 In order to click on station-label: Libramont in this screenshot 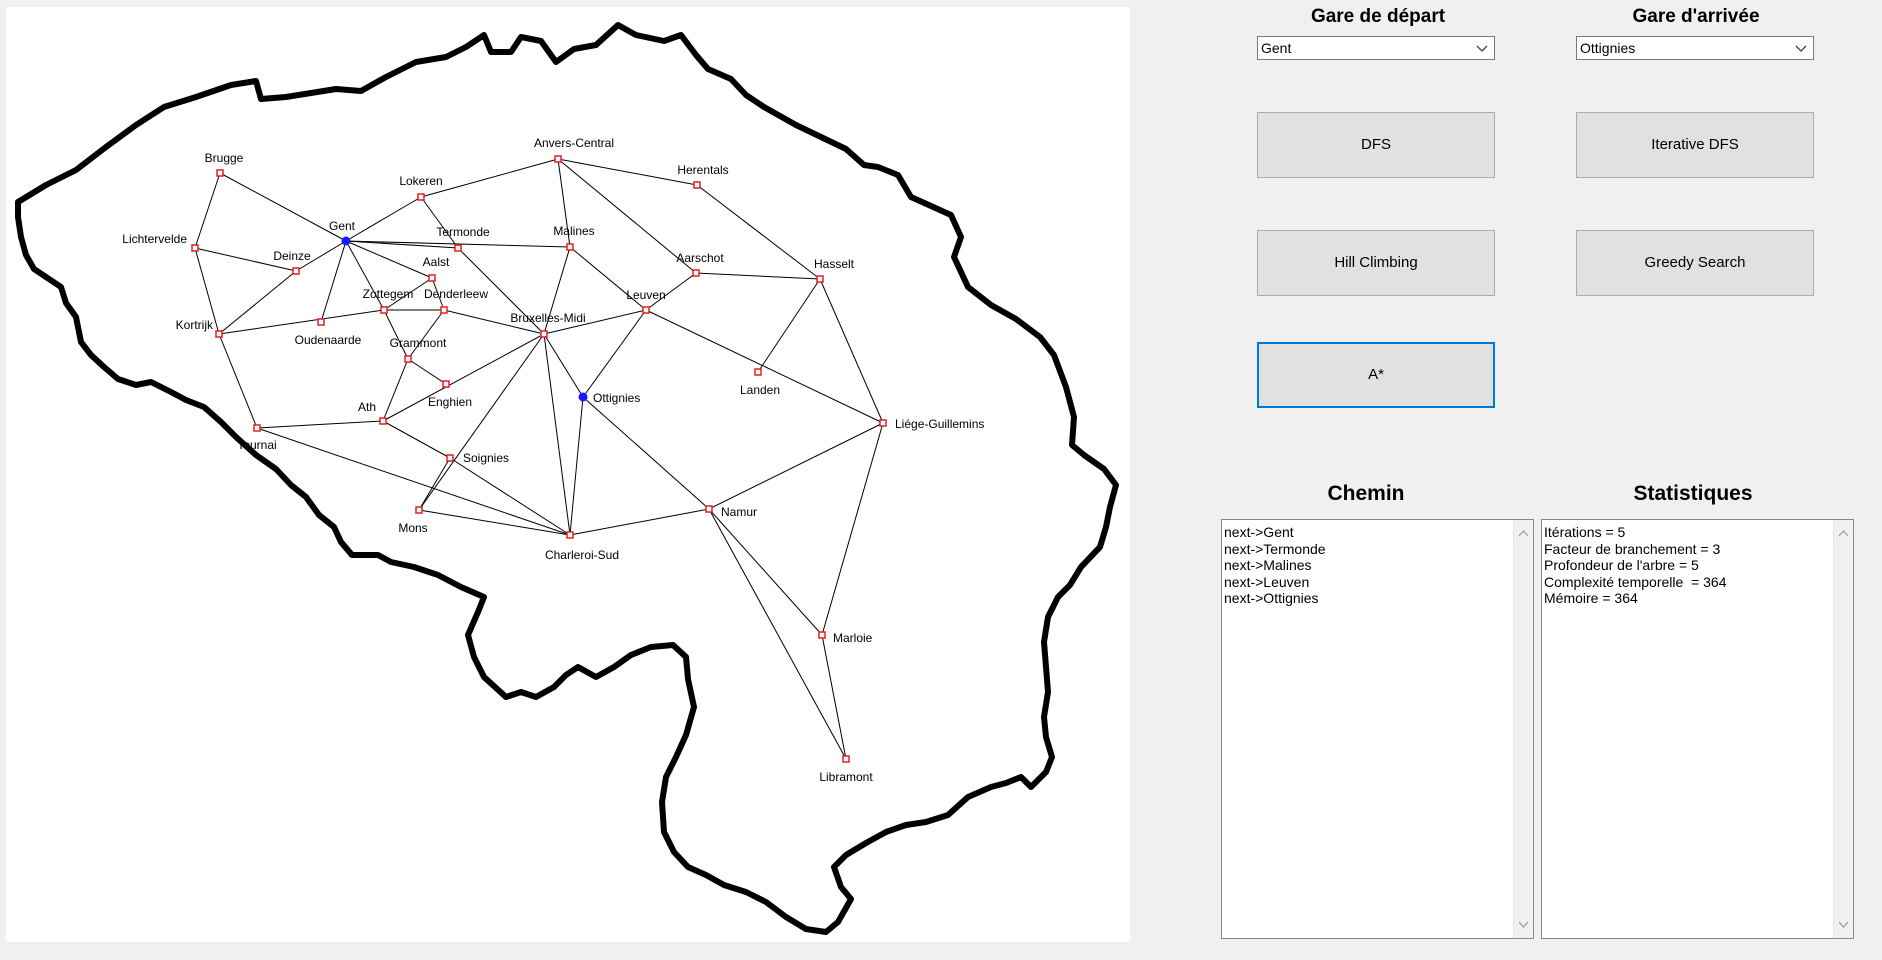, I will do `click(846, 777)`.